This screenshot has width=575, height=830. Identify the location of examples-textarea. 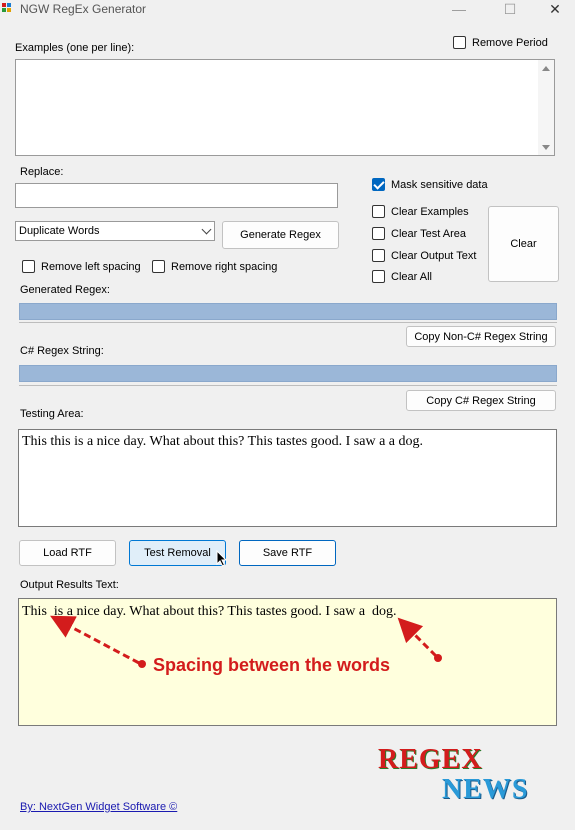
(285, 107).